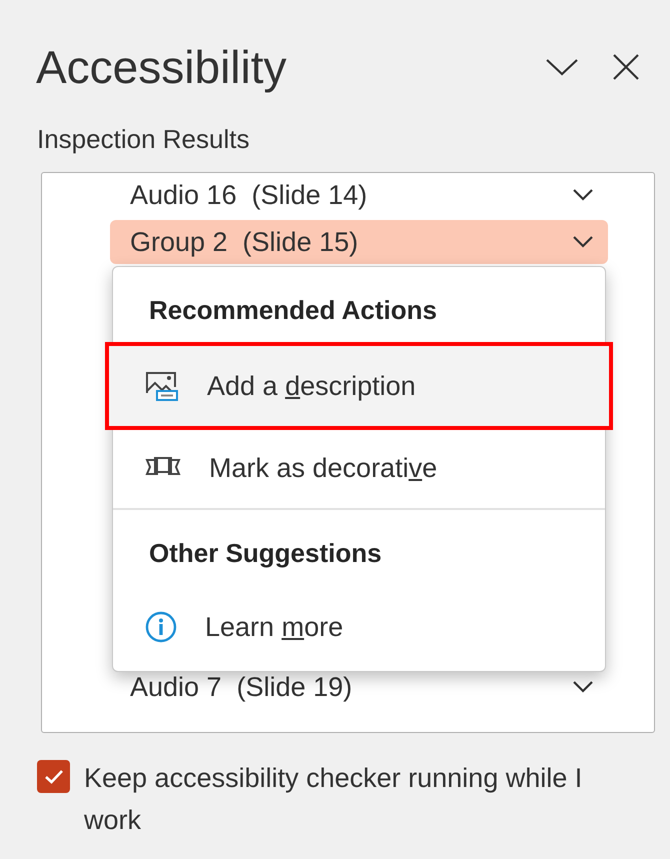 This screenshot has width=670, height=859. What do you see at coordinates (626, 67) in the screenshot?
I see `close-icon` at bounding box center [626, 67].